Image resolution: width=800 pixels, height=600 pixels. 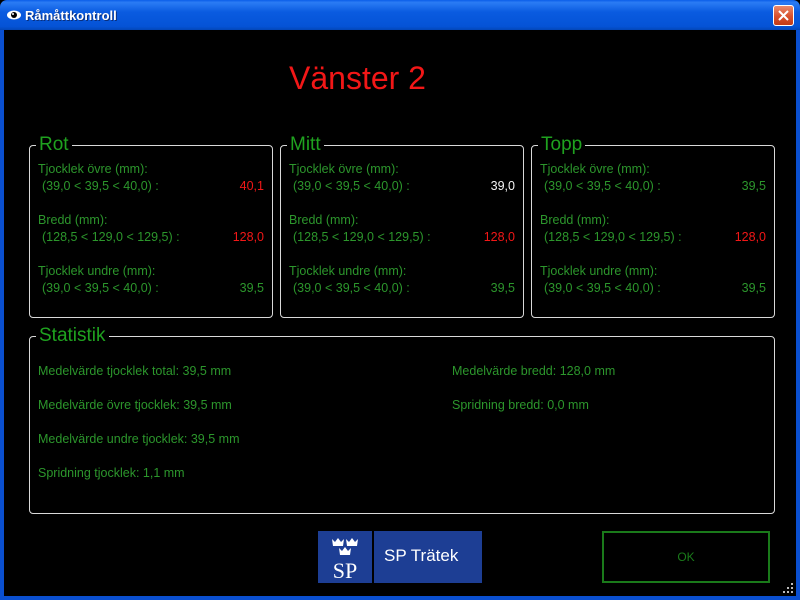 I want to click on eye-icon, so click(x=14, y=15).